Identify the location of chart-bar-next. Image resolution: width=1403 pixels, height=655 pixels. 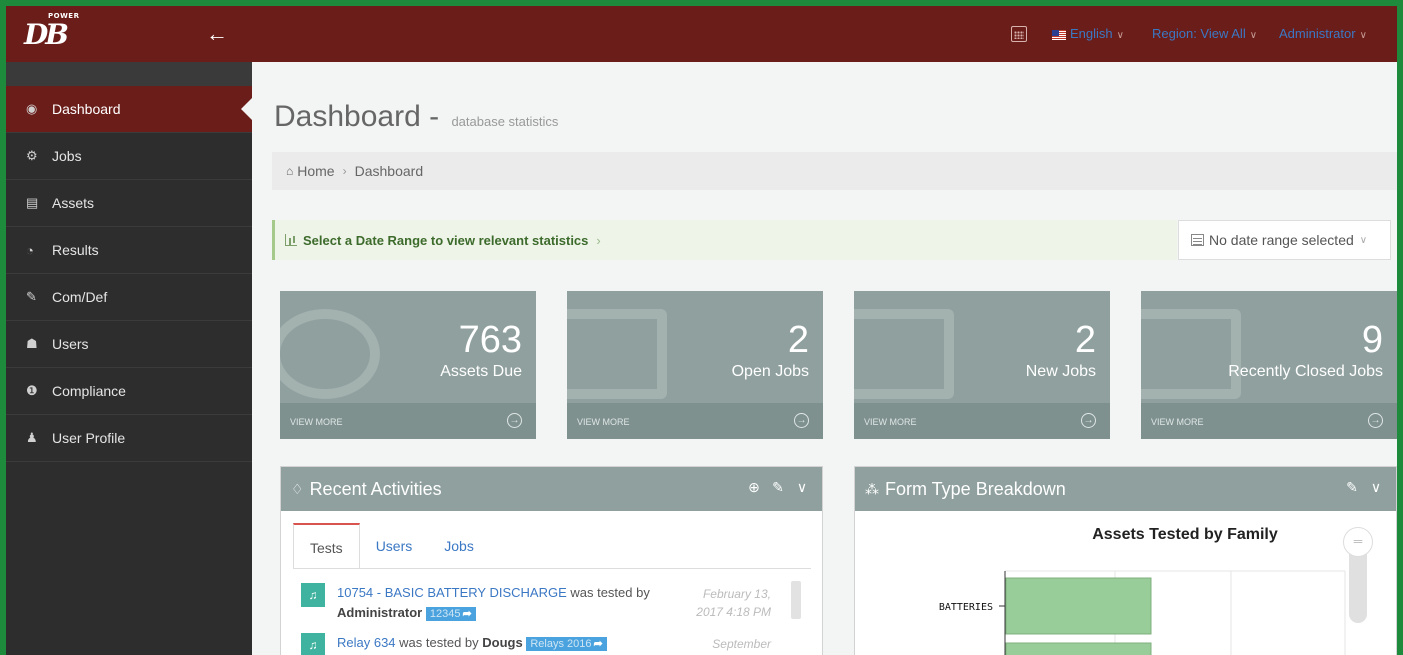
(1078, 648).